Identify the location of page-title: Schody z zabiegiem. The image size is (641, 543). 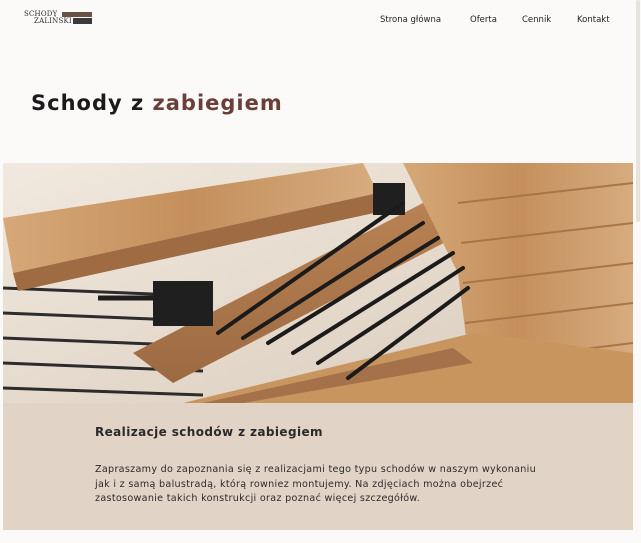
(157, 103).